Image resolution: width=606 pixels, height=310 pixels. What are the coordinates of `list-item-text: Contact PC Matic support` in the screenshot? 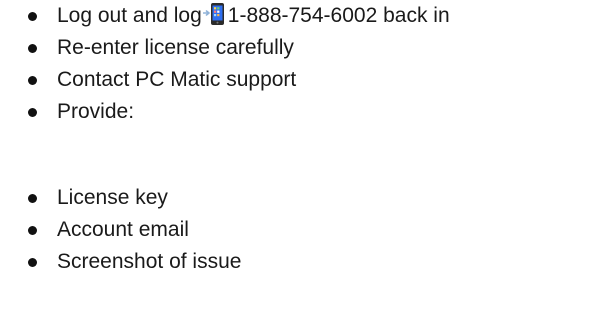 It's located at (177, 79).